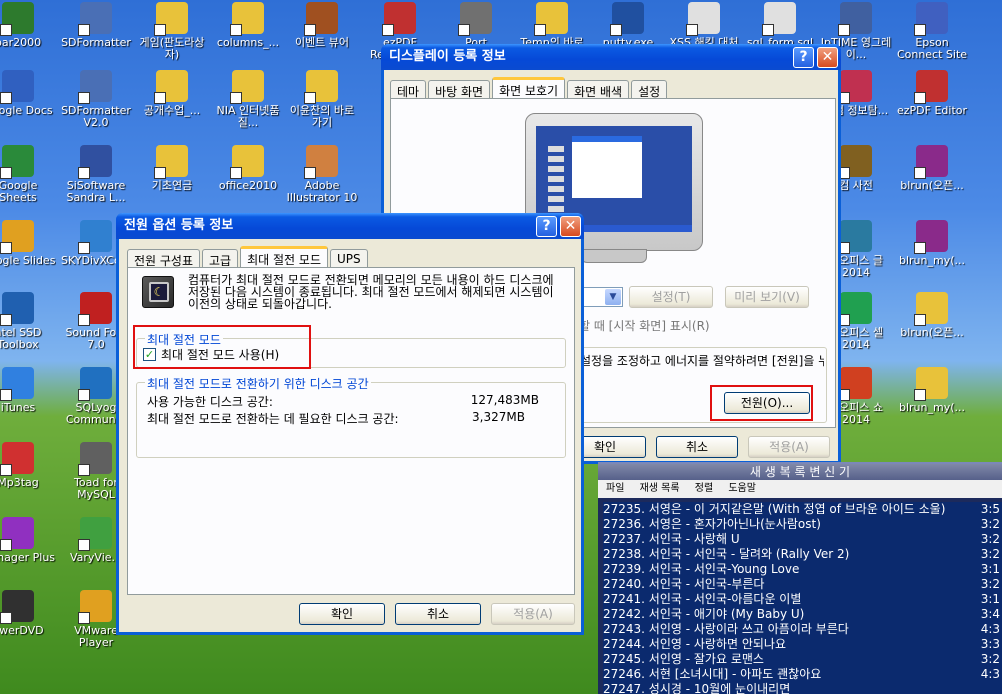  Describe the element at coordinates (649, 89) in the screenshot. I see `tab-settings: 설정` at that location.